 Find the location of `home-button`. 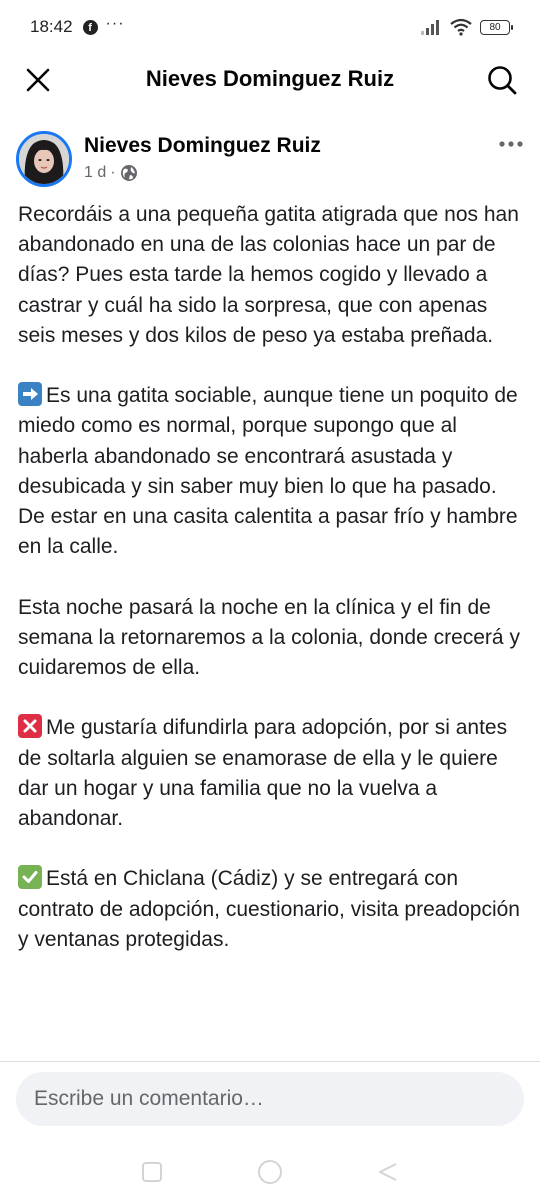

home-button is located at coordinates (270, 1172).